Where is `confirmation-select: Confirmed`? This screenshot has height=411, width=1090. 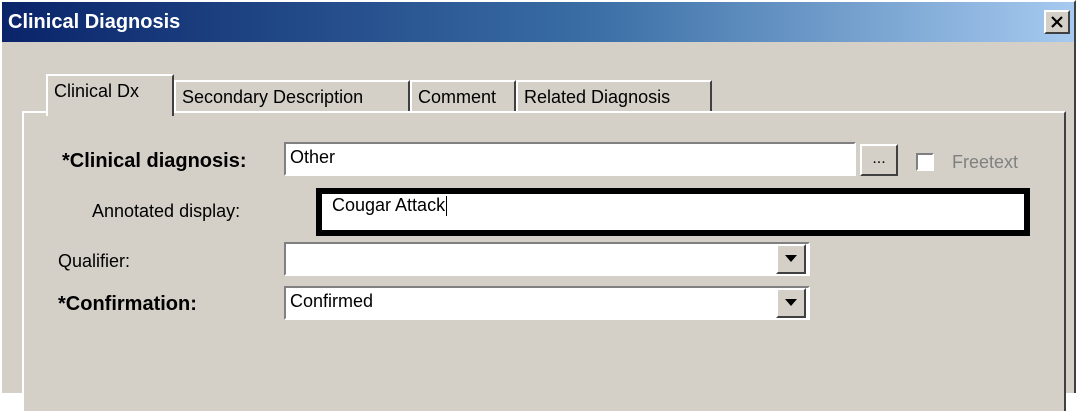
confirmation-select: Confirmed is located at coordinates (547, 303).